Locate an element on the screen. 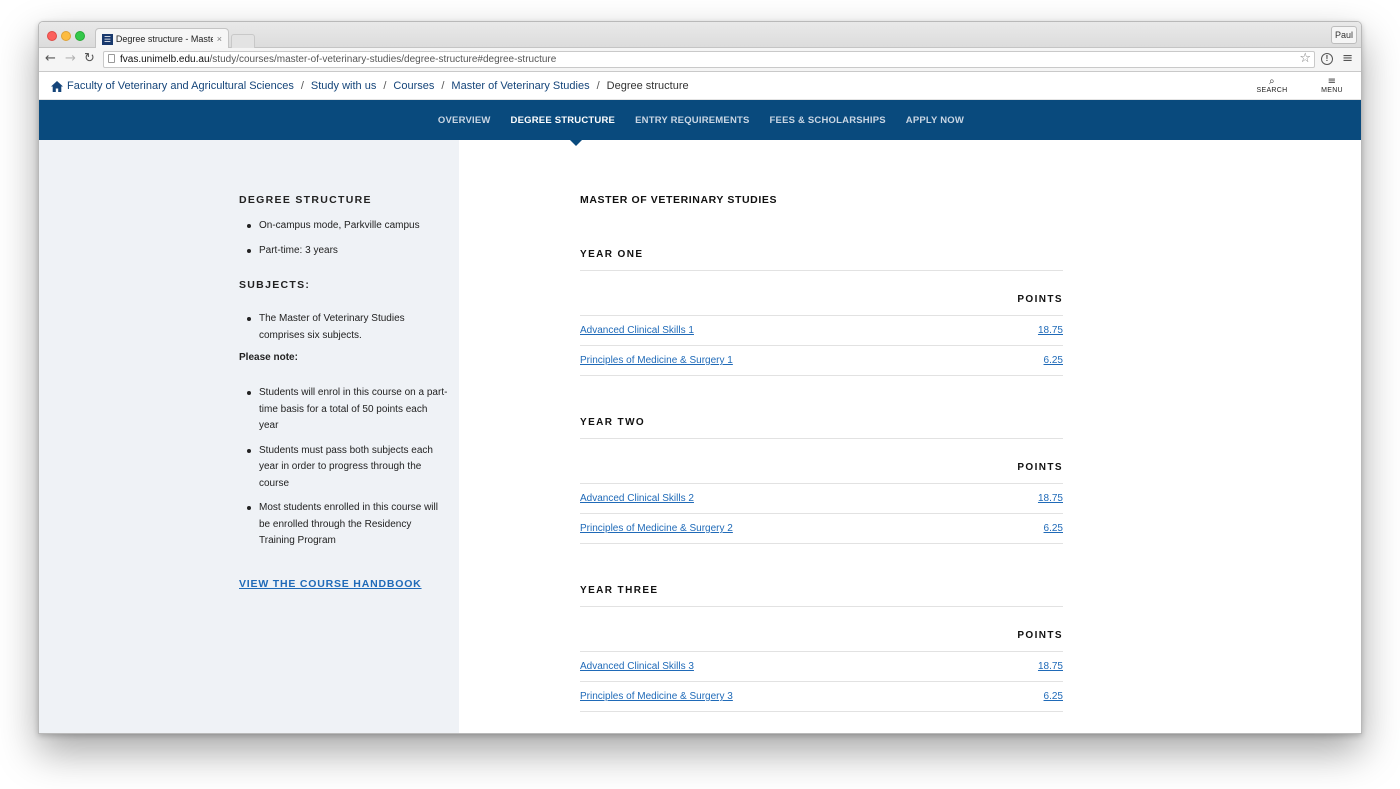  subject-link: Principles of Medicine & Surgery 1 is located at coordinates (656, 360).